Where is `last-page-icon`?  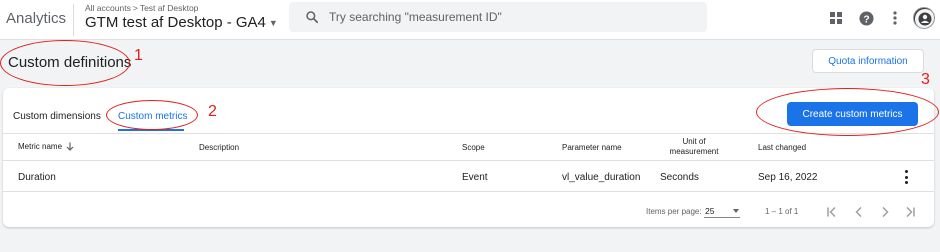
last-page-icon is located at coordinates (910, 212).